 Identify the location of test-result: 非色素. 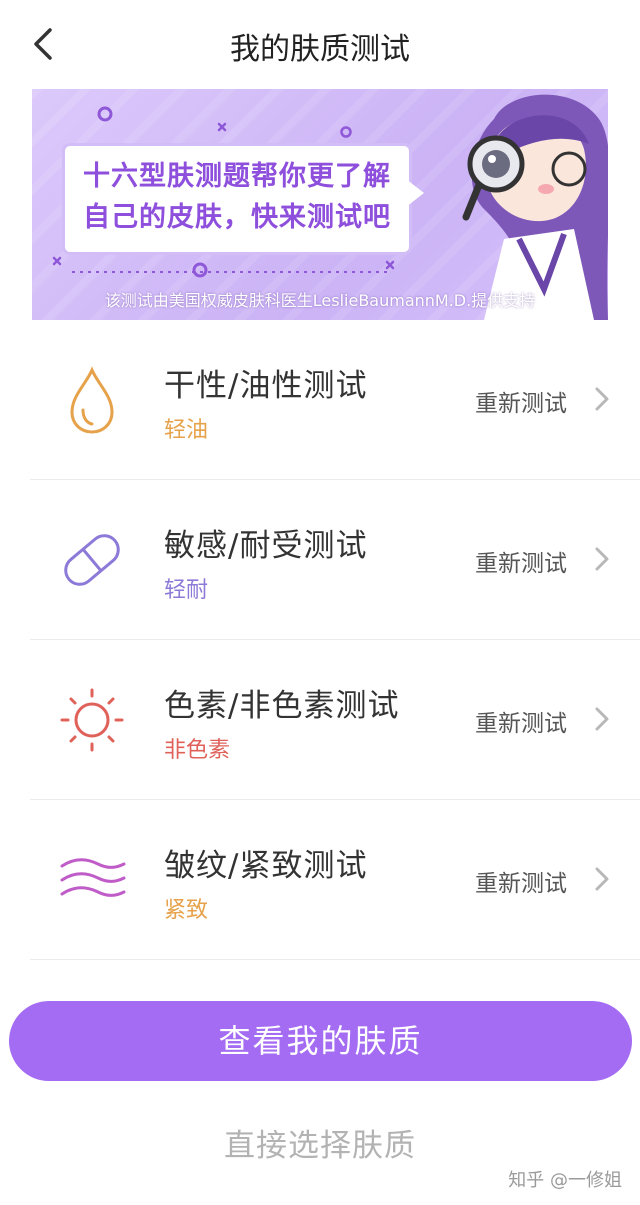
(197, 750).